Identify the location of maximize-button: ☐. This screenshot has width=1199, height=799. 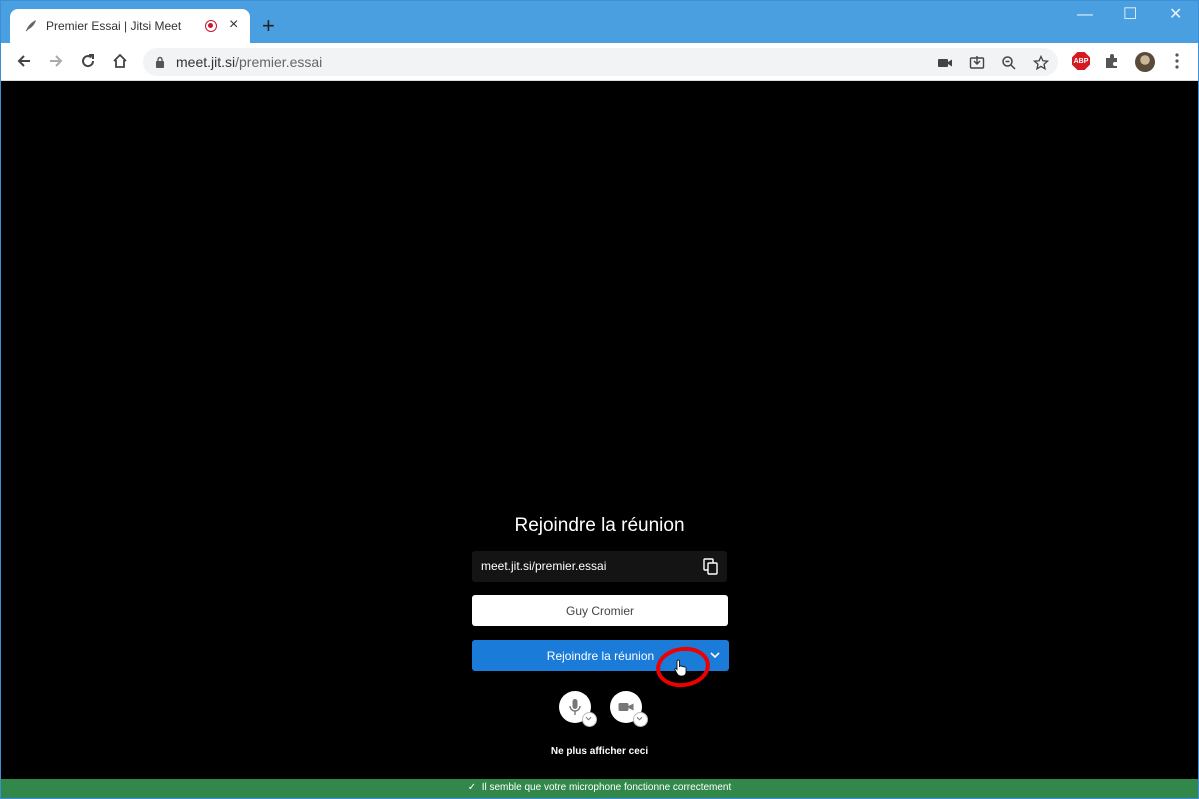
(1130, 15).